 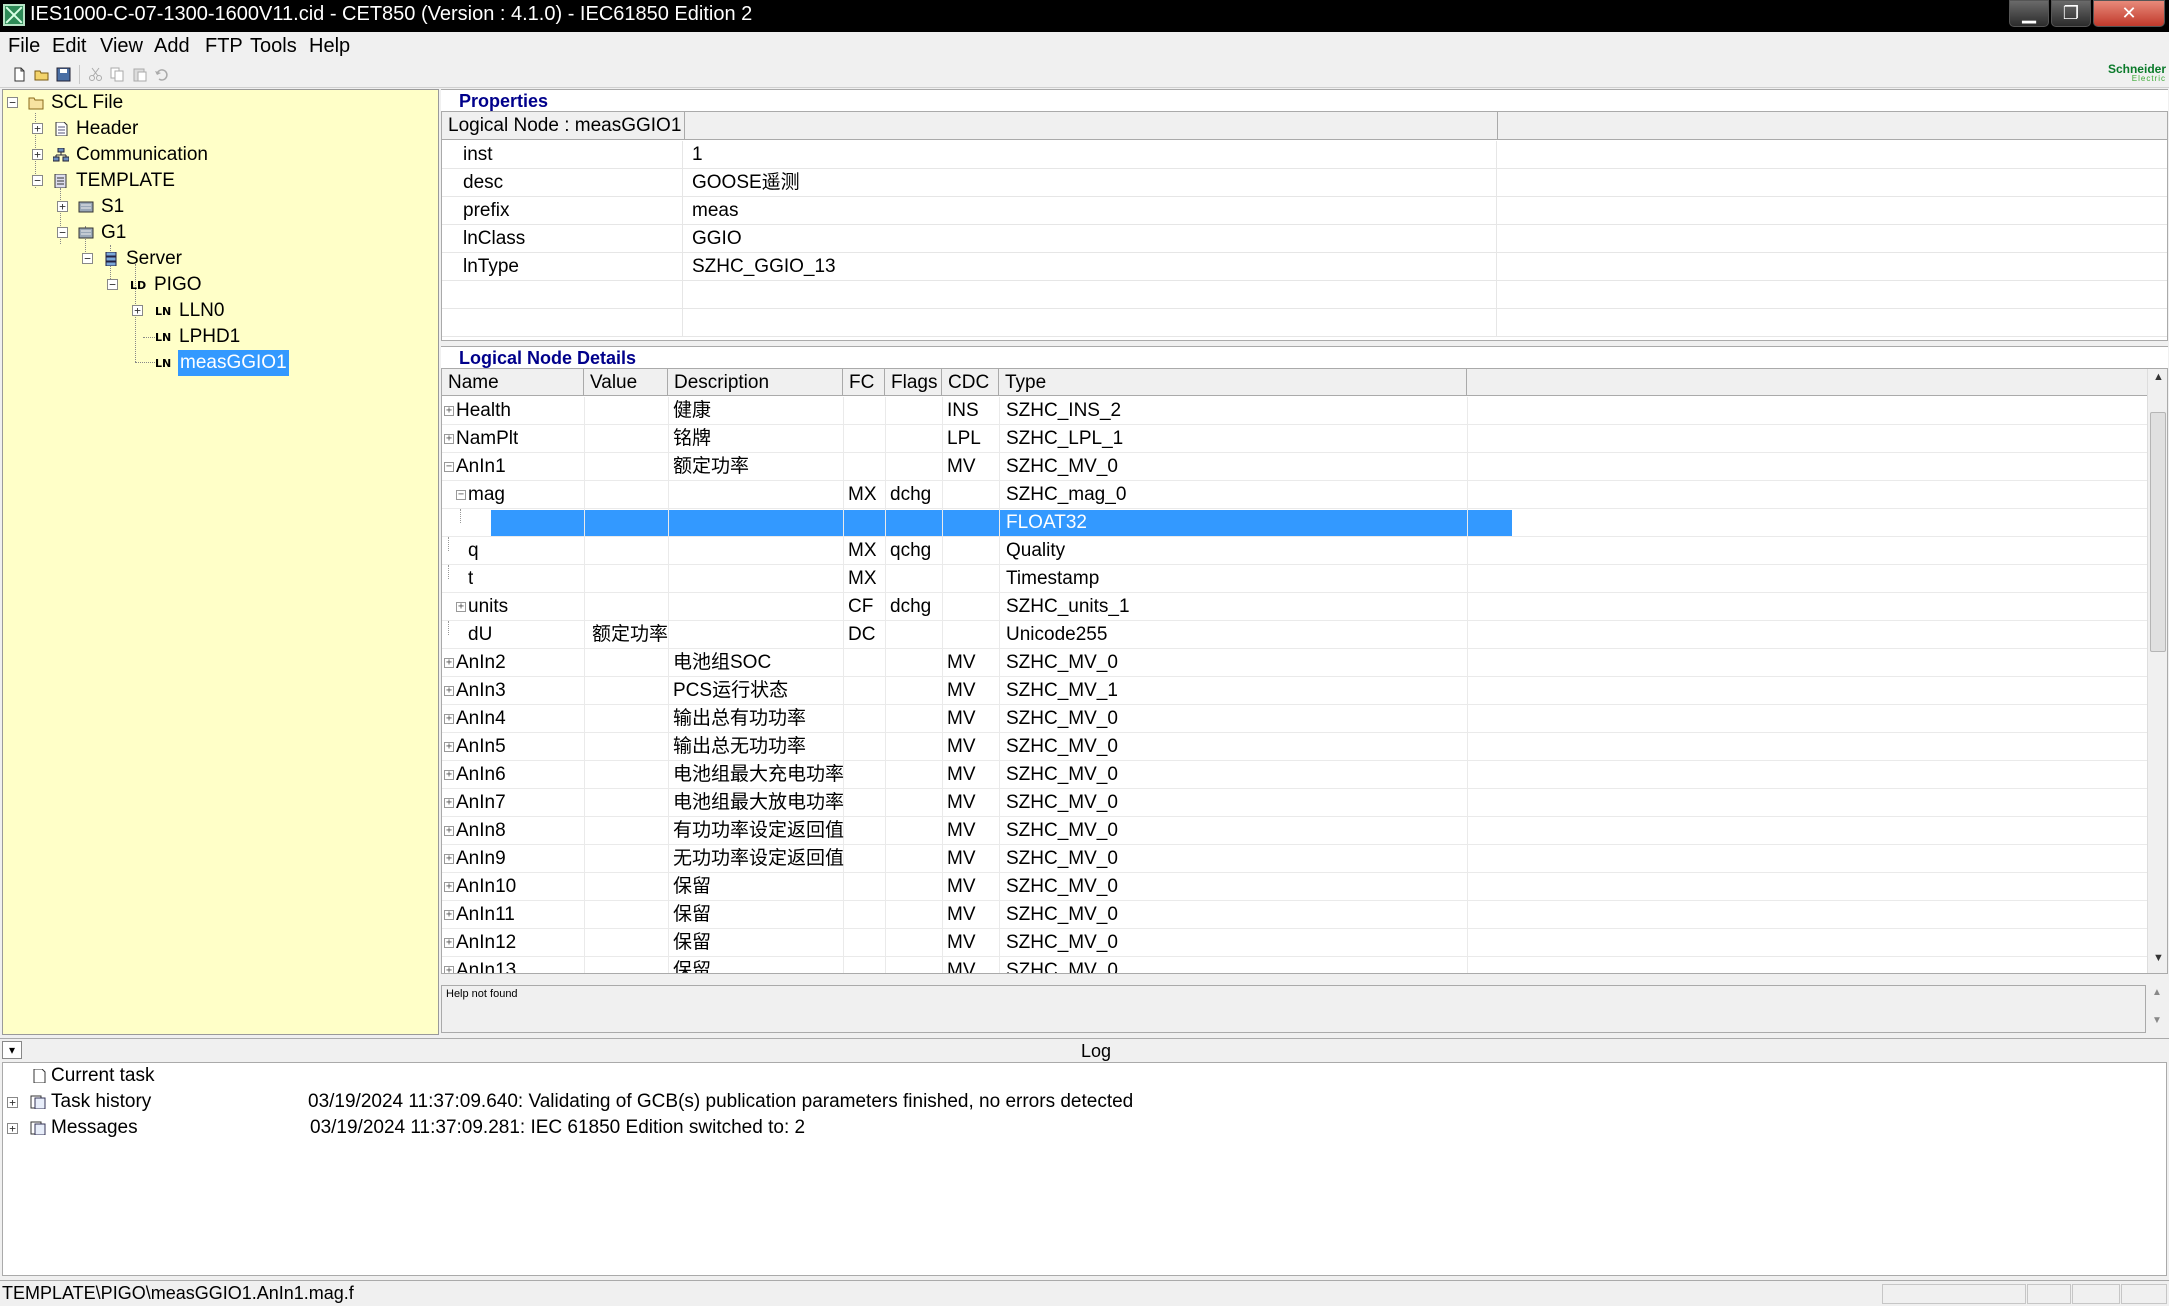 I want to click on property-value: SZHC_GGIO_13, so click(x=764, y=267).